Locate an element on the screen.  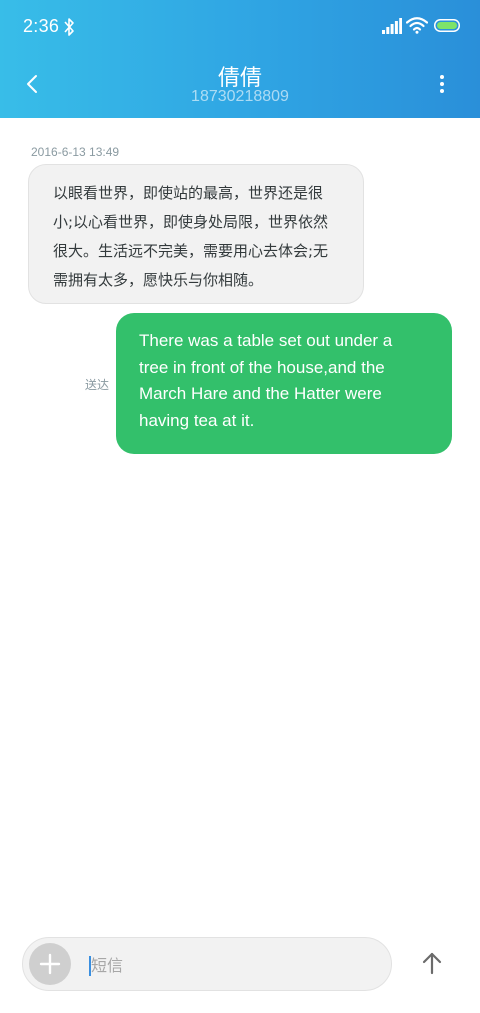
attach-button is located at coordinates (50, 964).